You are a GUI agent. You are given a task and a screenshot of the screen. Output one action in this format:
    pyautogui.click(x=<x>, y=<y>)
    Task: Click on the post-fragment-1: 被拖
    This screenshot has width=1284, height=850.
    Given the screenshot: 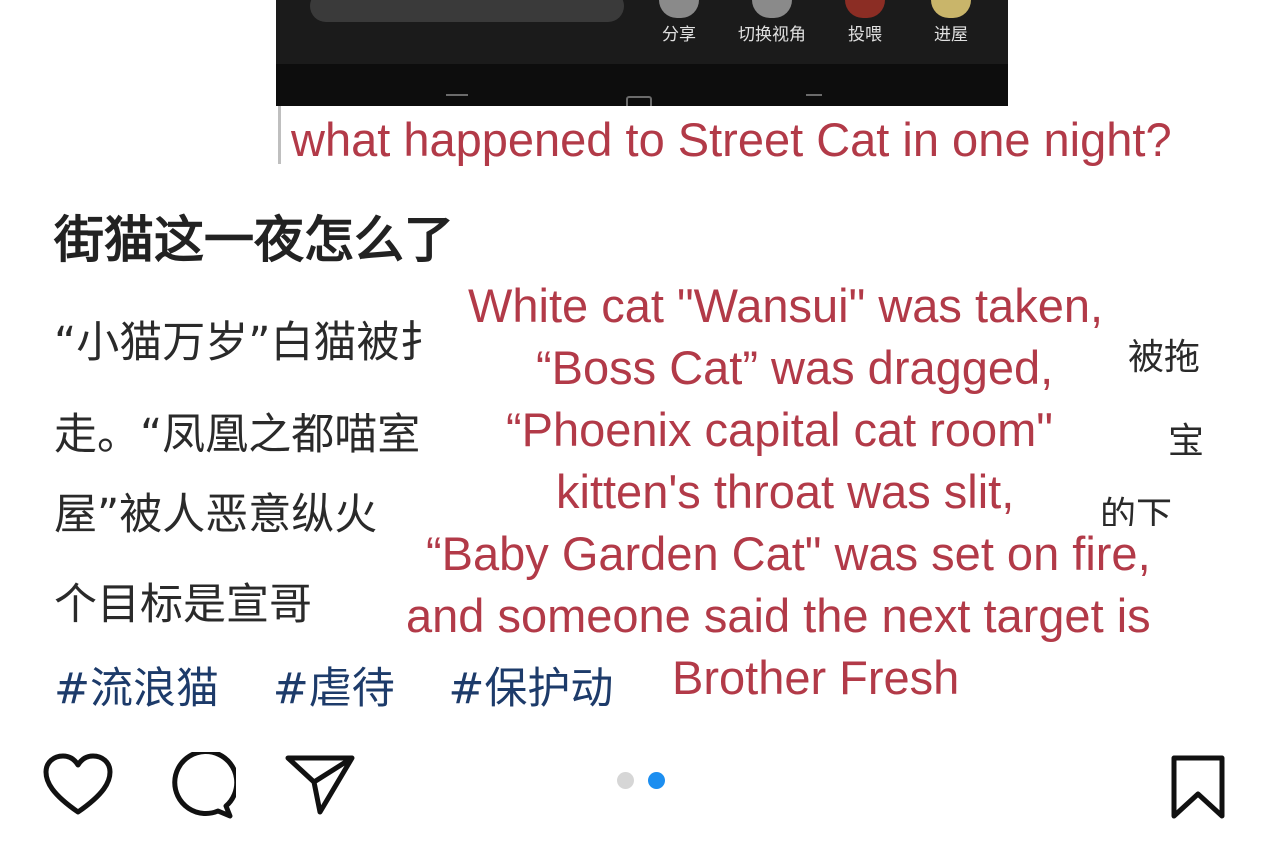 What is the action you would take?
    pyautogui.click(x=1164, y=357)
    